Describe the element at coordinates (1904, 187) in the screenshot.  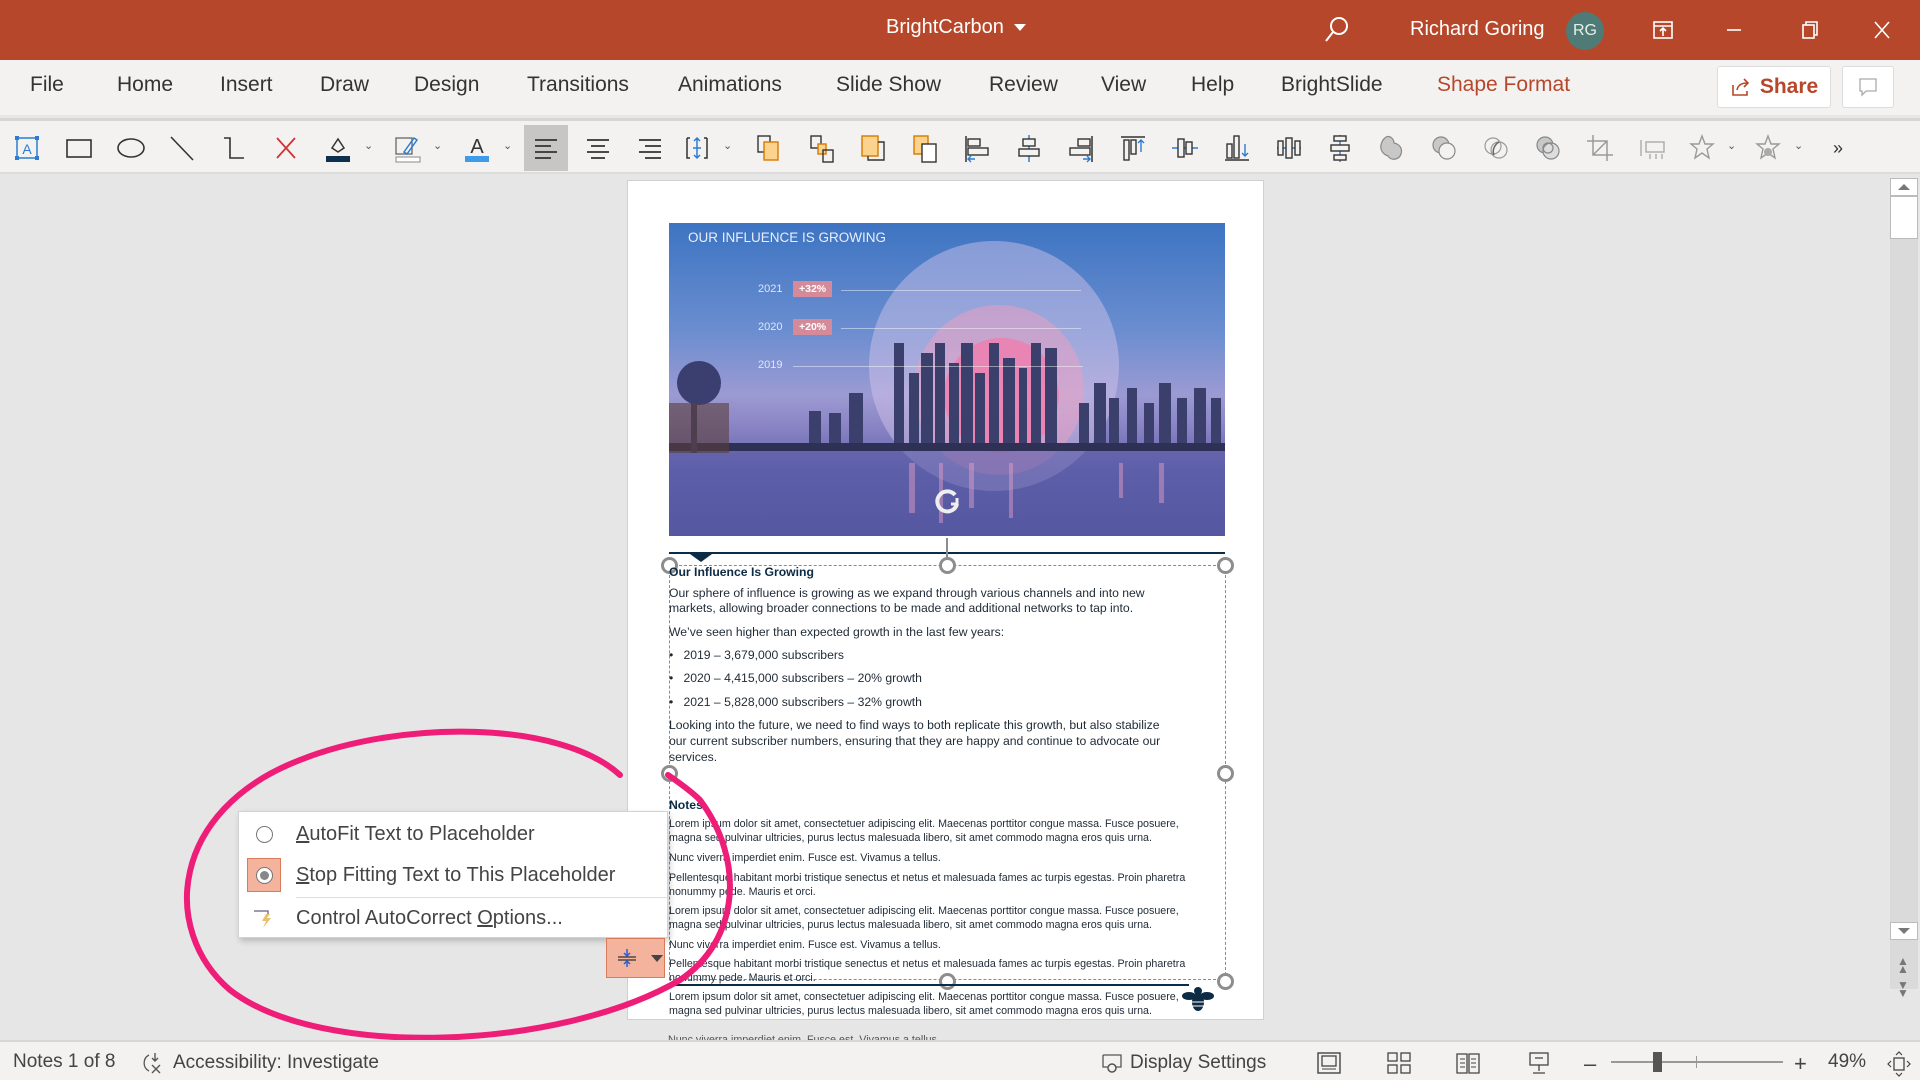
I see `scroll-up-button` at that location.